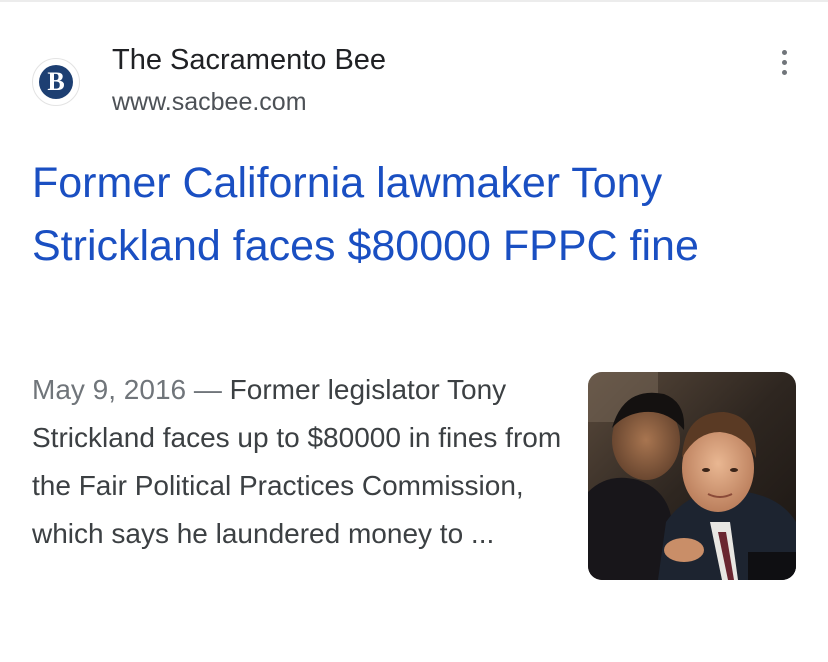 The image size is (828, 662). Describe the element at coordinates (209, 102) in the screenshot. I see `source-url: www.sacbee.com` at that location.